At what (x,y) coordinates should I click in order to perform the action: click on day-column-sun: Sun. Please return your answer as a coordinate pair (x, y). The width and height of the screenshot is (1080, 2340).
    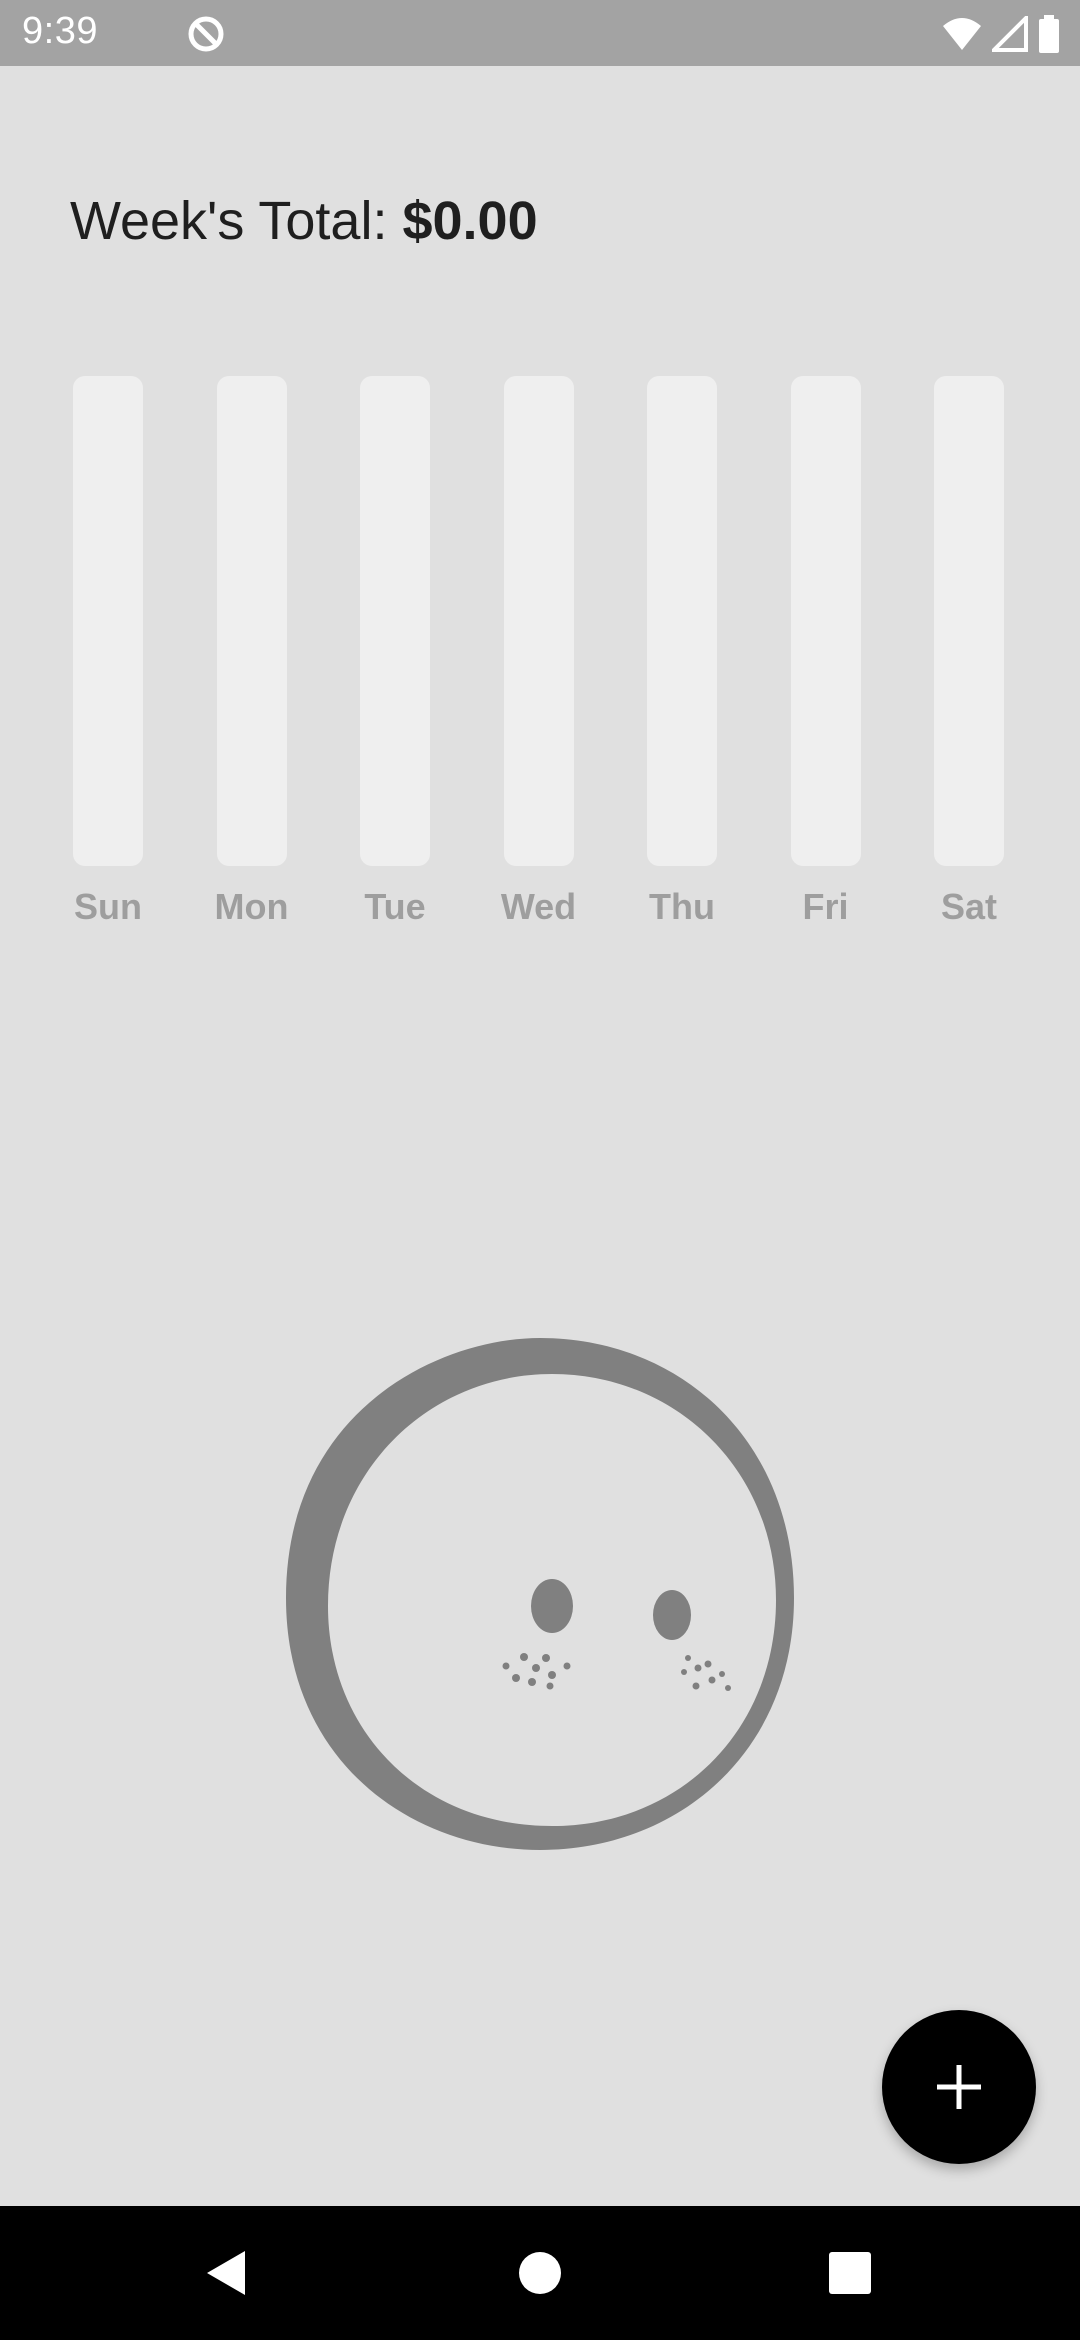
    Looking at the image, I should click on (108, 656).